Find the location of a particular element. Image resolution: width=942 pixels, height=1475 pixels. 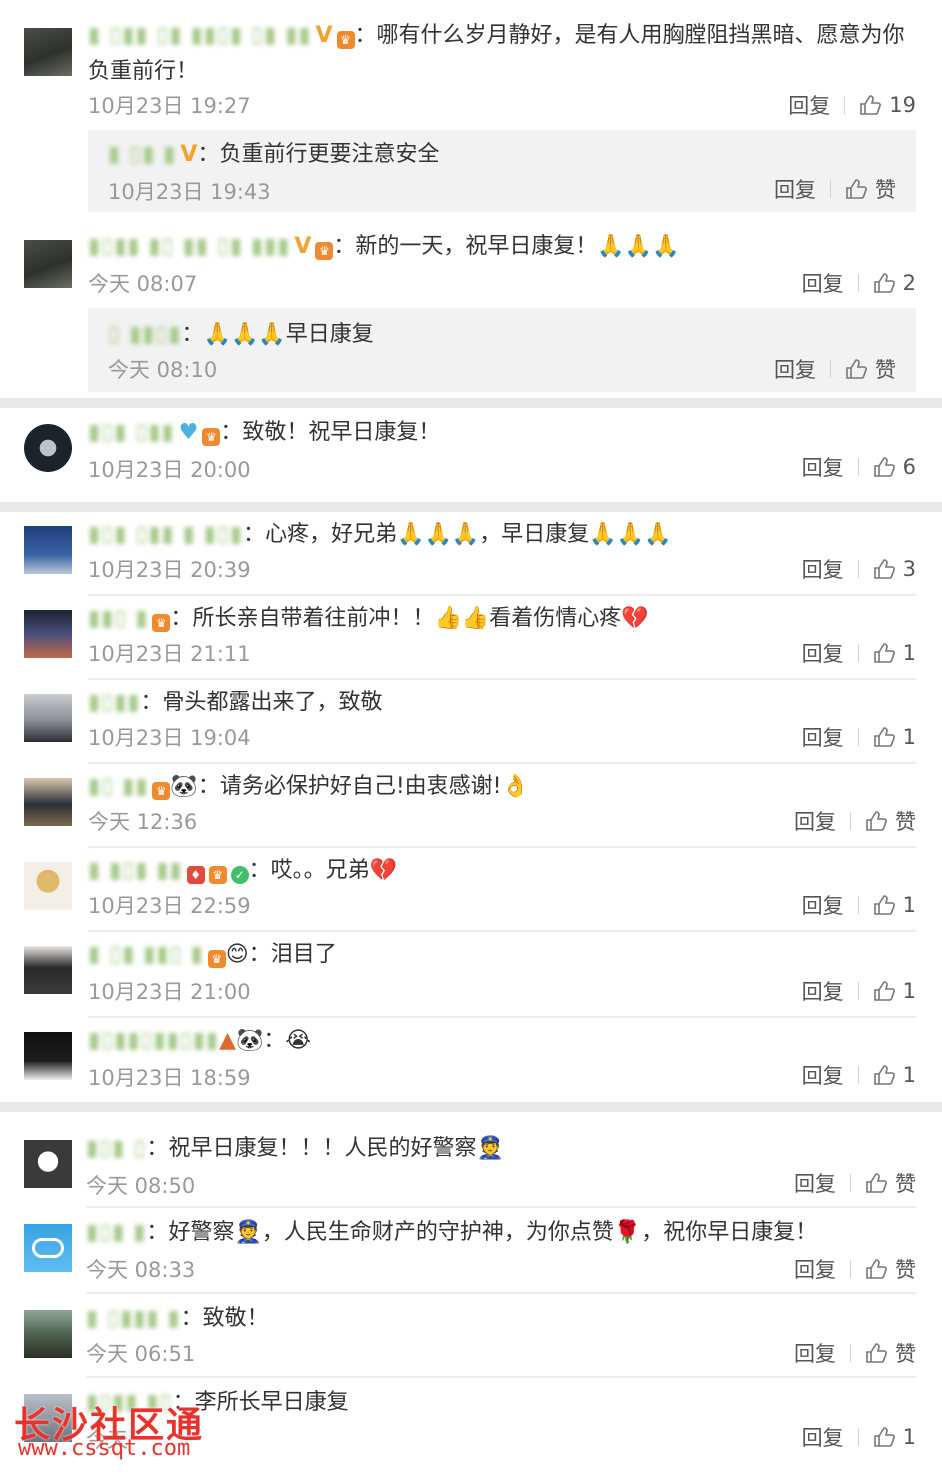

username: ▮ ▯▮ ▮▮▯ ▮ is located at coordinates (146, 954).